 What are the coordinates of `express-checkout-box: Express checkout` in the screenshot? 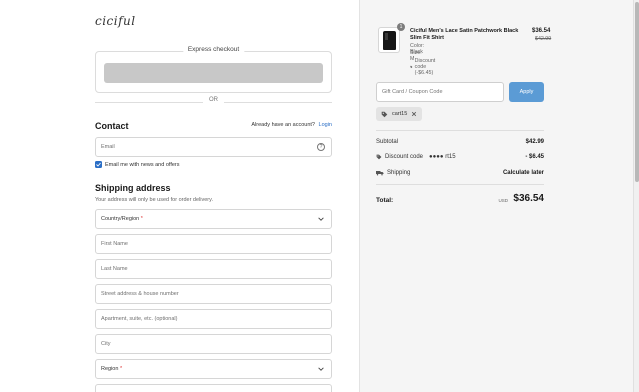 It's located at (213, 69).